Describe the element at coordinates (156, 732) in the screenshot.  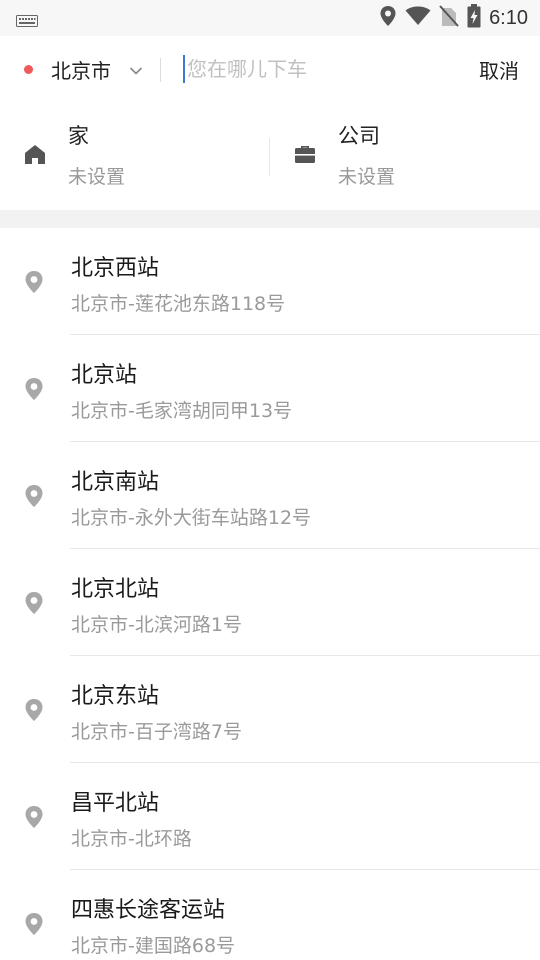
I see `place-address: 北京市-百子湾路7号` at that location.